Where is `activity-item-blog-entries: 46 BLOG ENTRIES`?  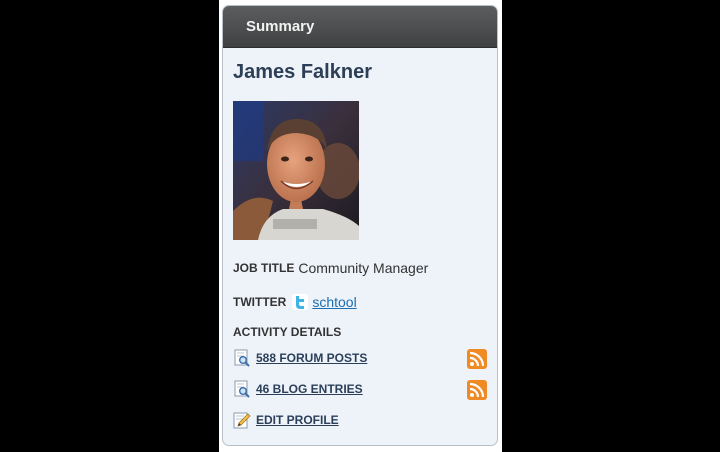
activity-item-blog-entries: 46 BLOG ENTRIES is located at coordinates (360, 389).